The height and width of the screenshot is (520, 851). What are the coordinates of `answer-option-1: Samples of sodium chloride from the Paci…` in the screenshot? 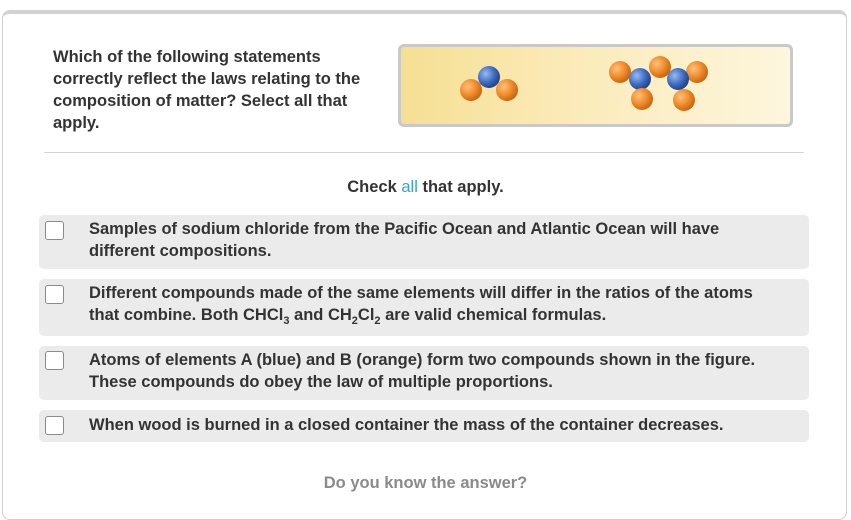 It's located at (424, 242).